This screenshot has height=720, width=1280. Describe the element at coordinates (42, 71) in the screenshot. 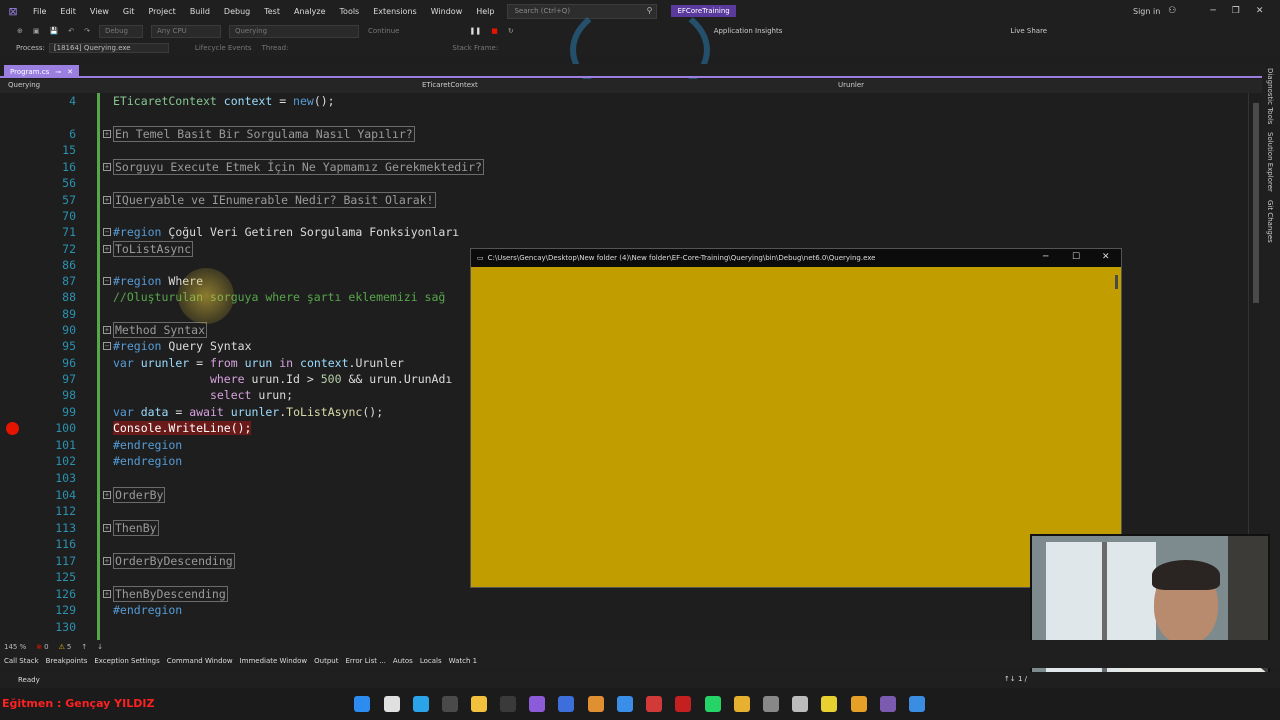

I see `tab-program-cs: Program.cs ⊸ ✕` at that location.